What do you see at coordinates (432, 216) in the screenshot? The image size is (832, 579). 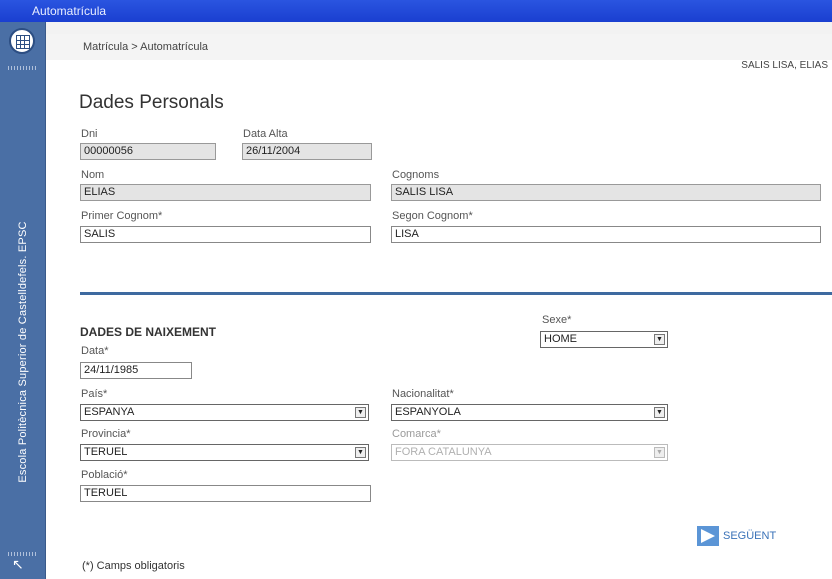 I see `segon-cognom-label: Segon Cognom*` at bounding box center [432, 216].